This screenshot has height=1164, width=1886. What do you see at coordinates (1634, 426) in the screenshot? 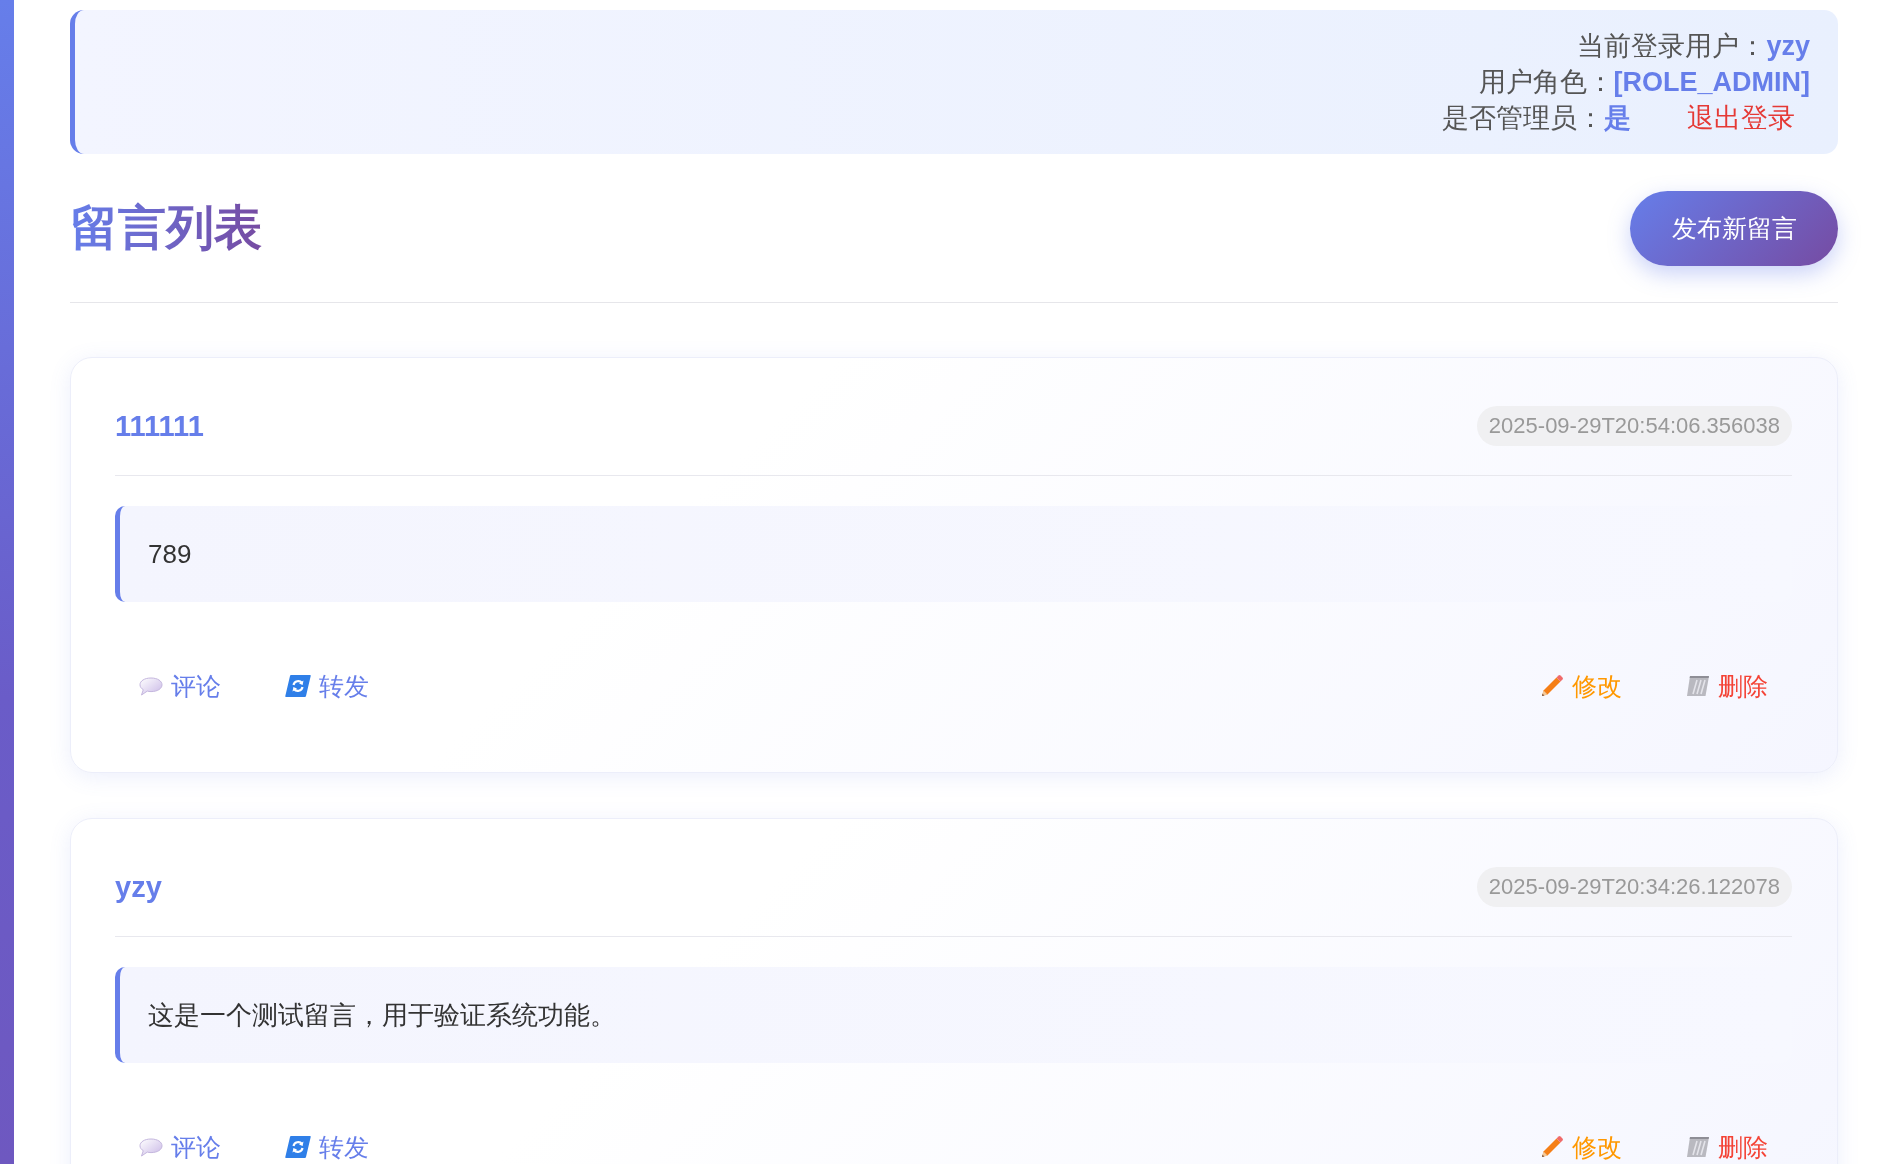
I see `timestamp: 2025-09-29T20:54:06.356038` at bounding box center [1634, 426].